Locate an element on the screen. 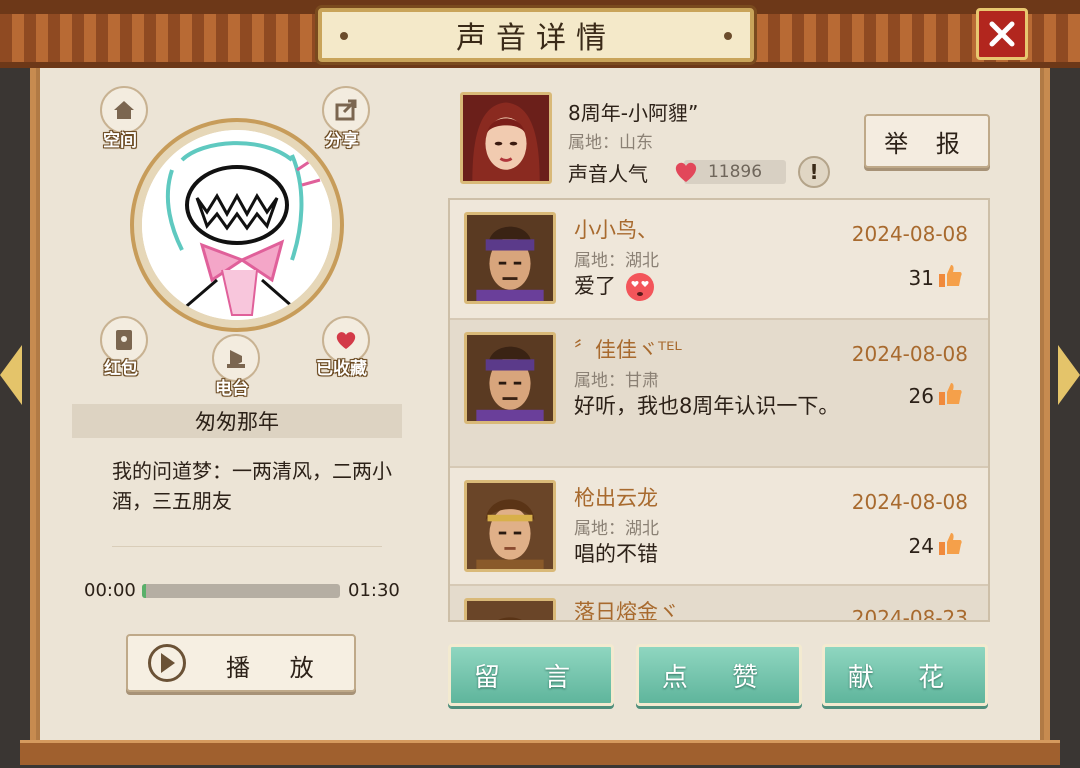 Image resolution: width=1080 pixels, height=768 pixels. play-icon is located at coordinates (168, 663).